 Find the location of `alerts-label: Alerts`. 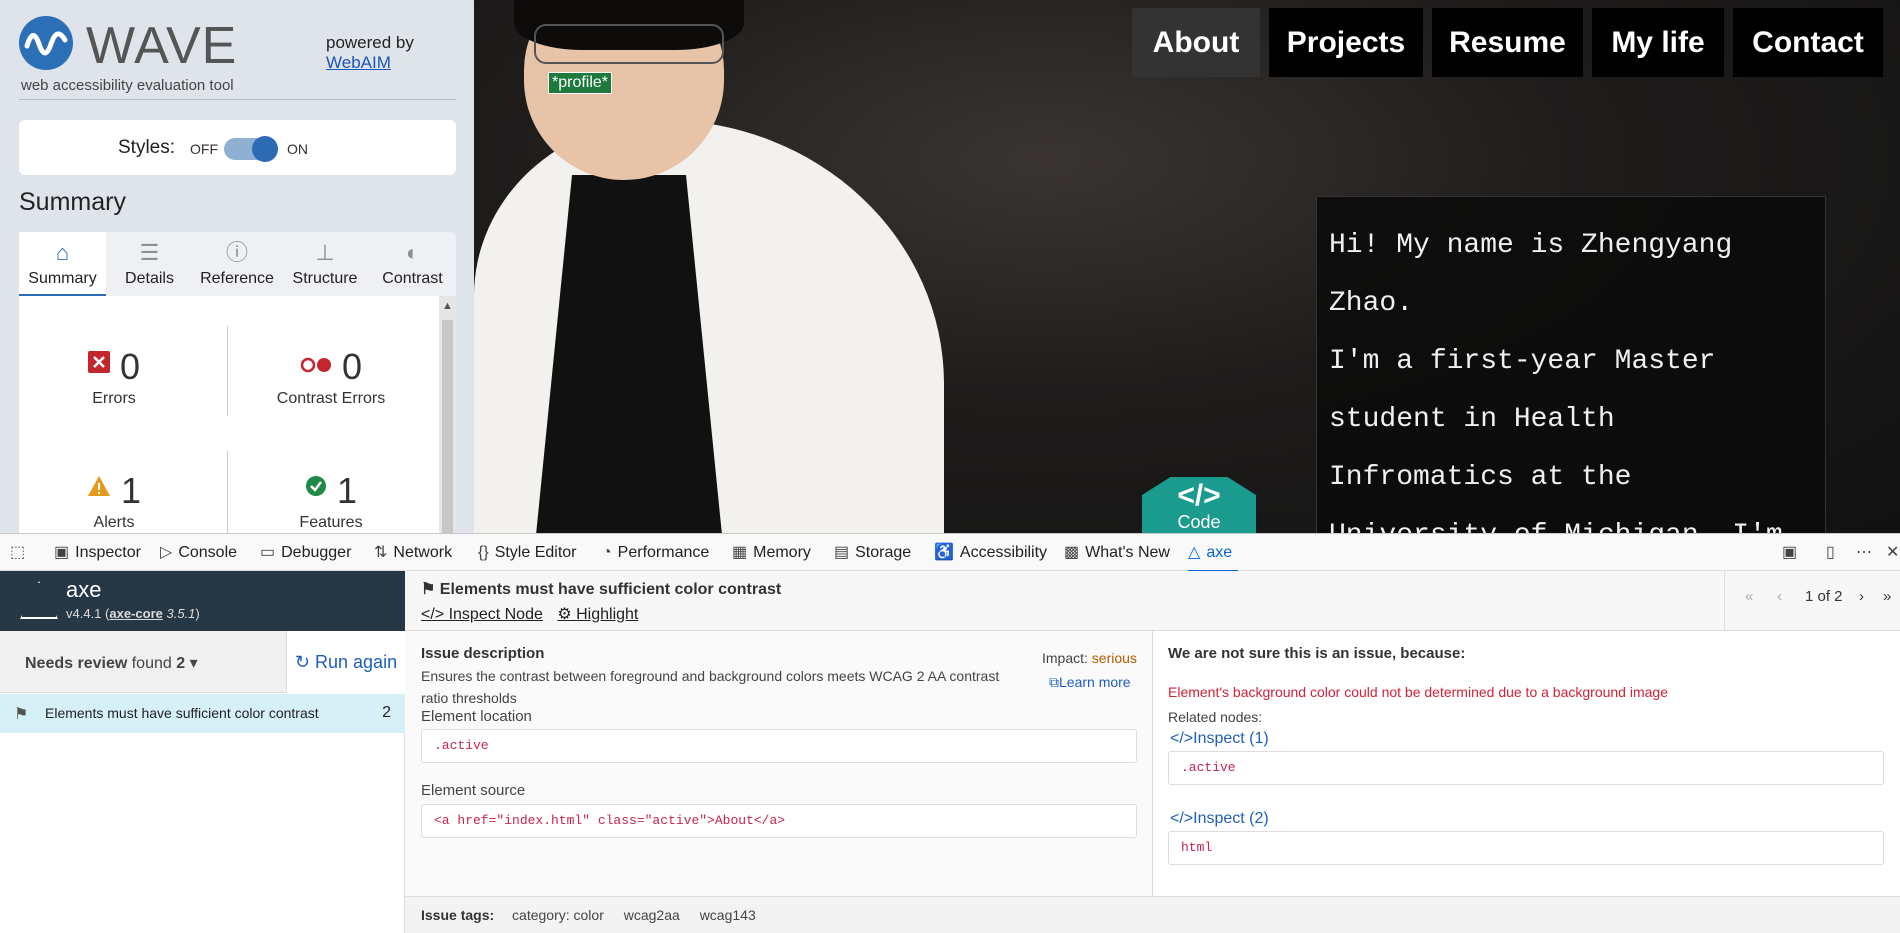

alerts-label: Alerts is located at coordinates (114, 522).